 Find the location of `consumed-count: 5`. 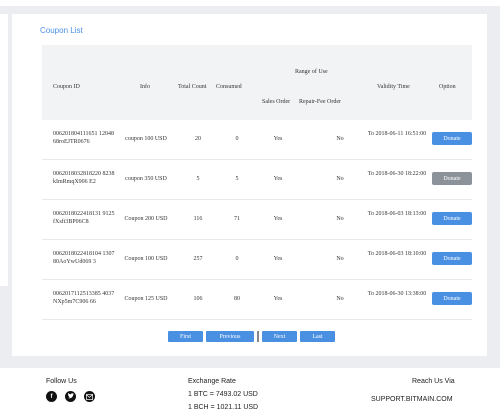

consumed-count: 5 is located at coordinates (237, 179).